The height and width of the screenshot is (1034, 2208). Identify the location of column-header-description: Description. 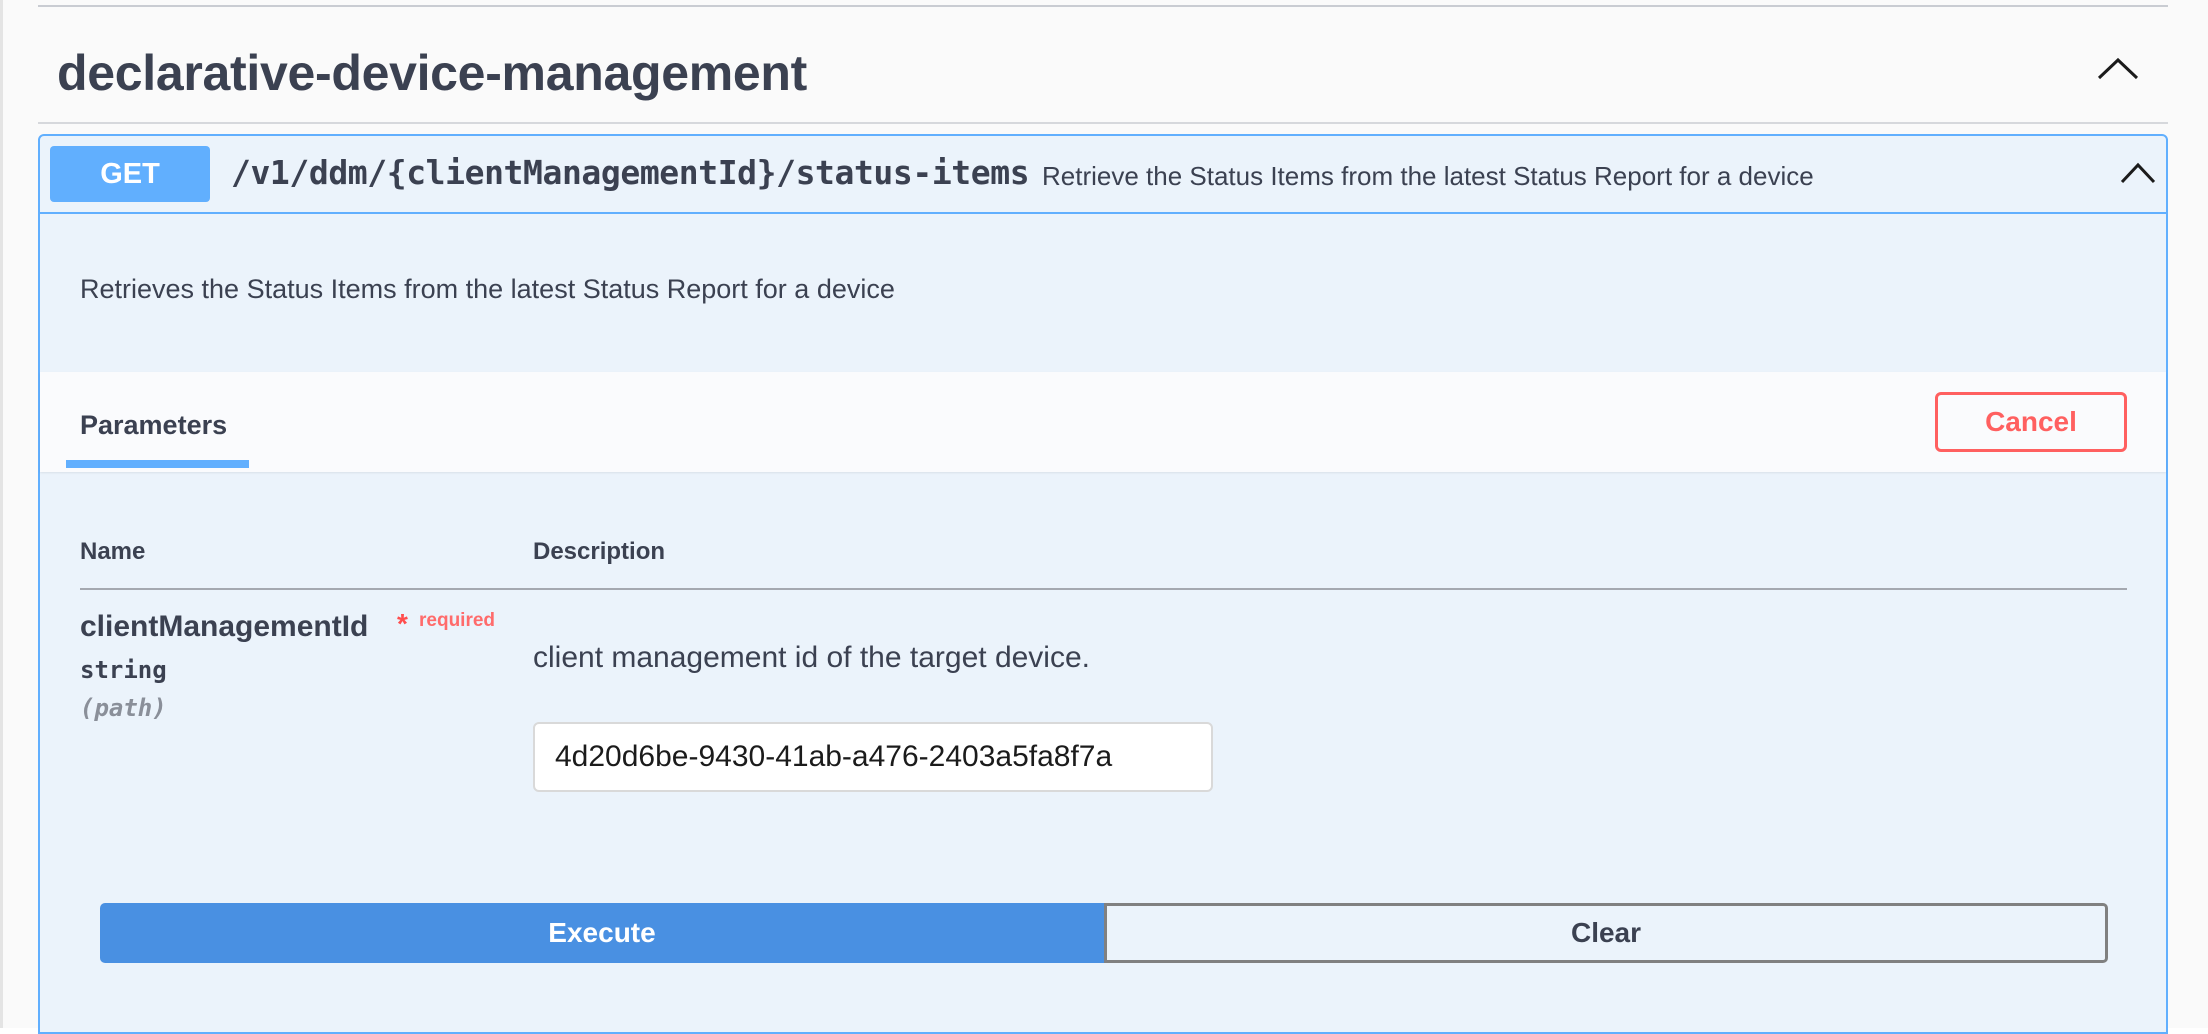
(599, 551).